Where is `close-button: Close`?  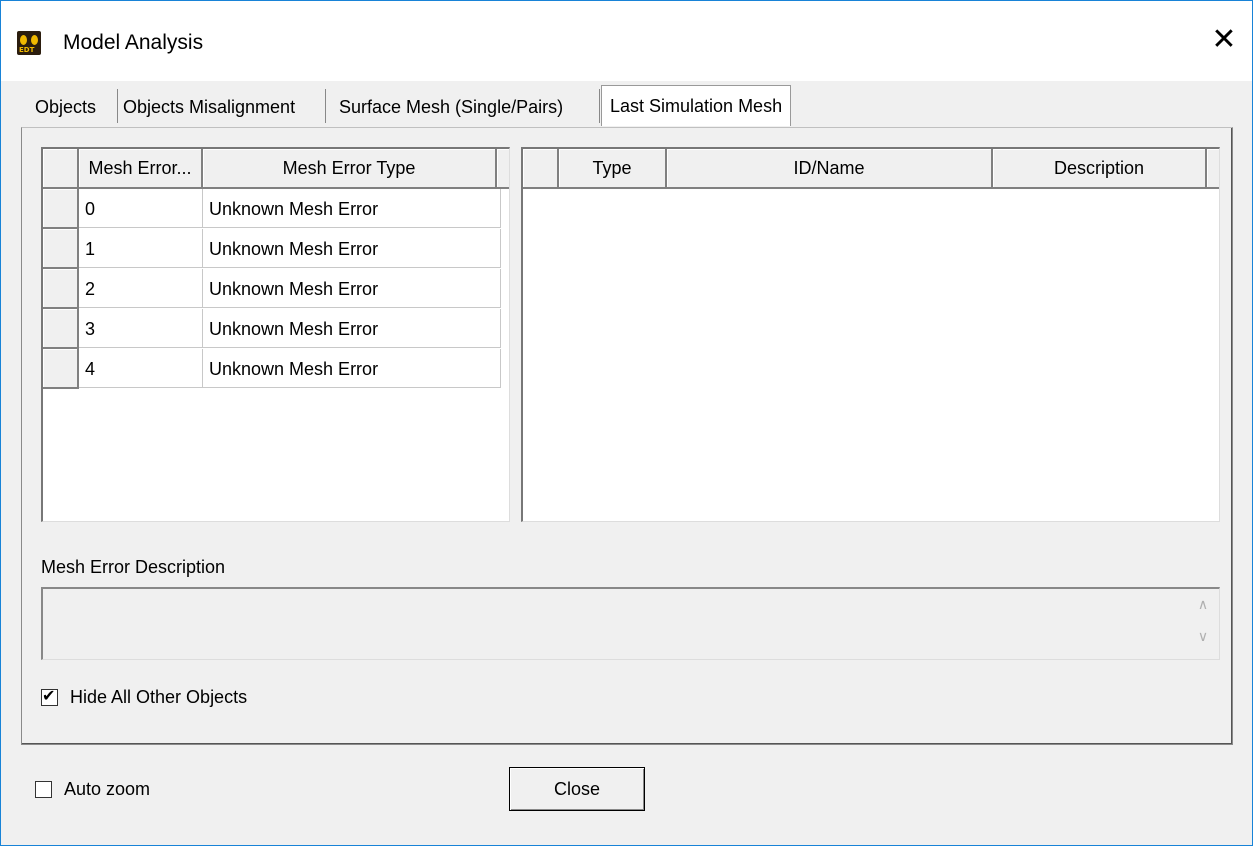
close-button: Close is located at coordinates (577, 789).